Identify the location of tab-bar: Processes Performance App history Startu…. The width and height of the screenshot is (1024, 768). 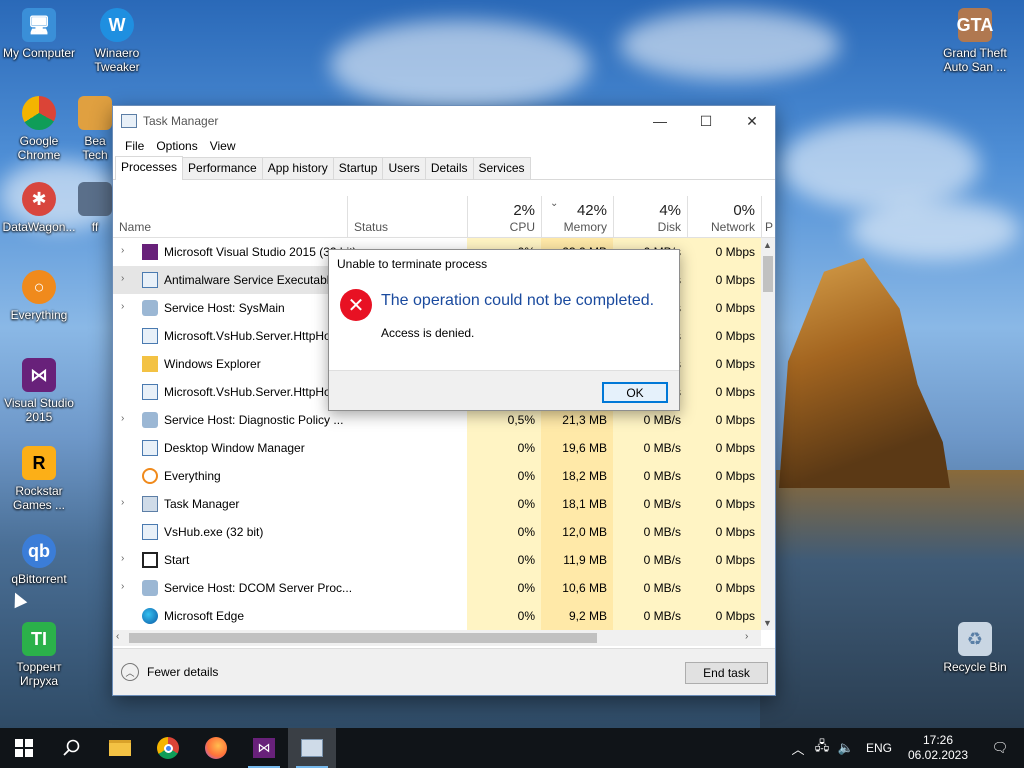
(444, 168).